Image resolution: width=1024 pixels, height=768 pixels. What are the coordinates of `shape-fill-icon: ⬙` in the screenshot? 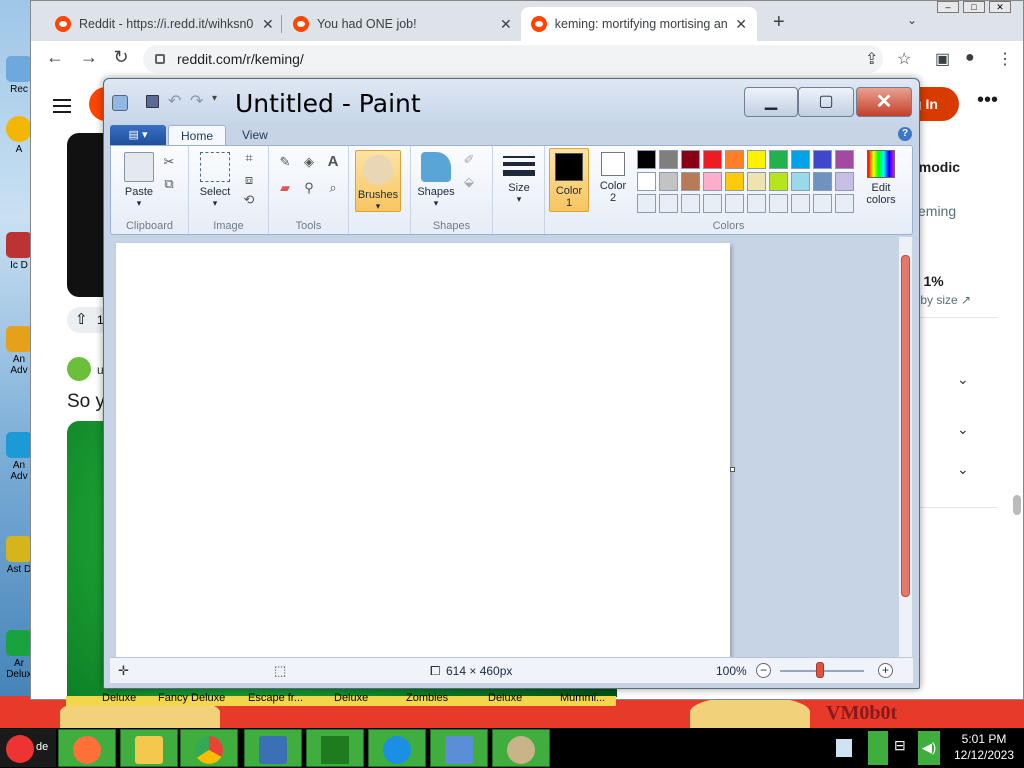 It's located at (469, 182).